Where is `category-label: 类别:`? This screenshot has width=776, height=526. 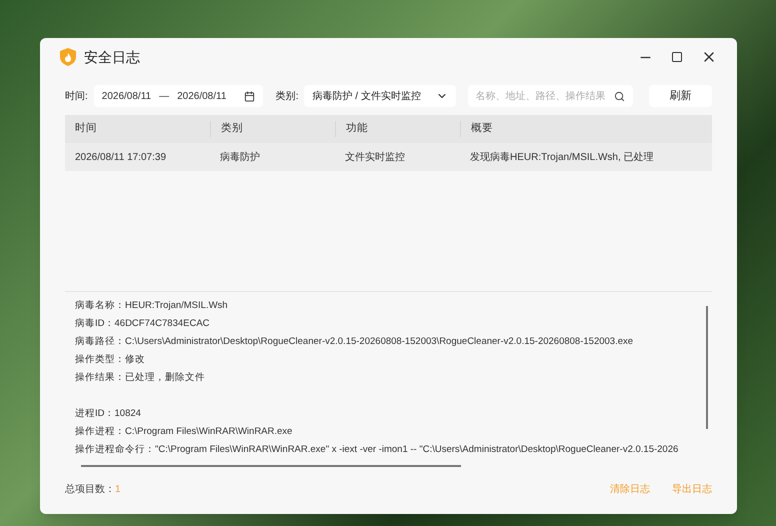 category-label: 类别: is located at coordinates (287, 97).